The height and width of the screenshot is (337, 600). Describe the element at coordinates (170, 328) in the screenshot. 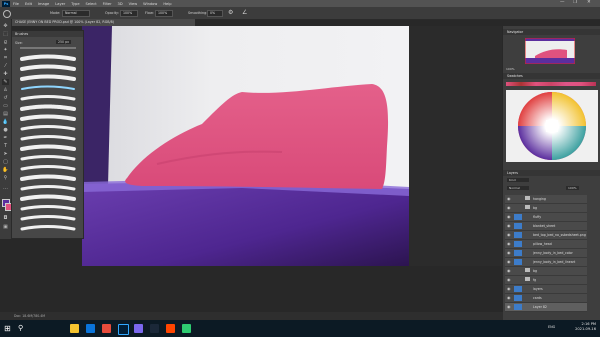

I see `app-icon` at that location.